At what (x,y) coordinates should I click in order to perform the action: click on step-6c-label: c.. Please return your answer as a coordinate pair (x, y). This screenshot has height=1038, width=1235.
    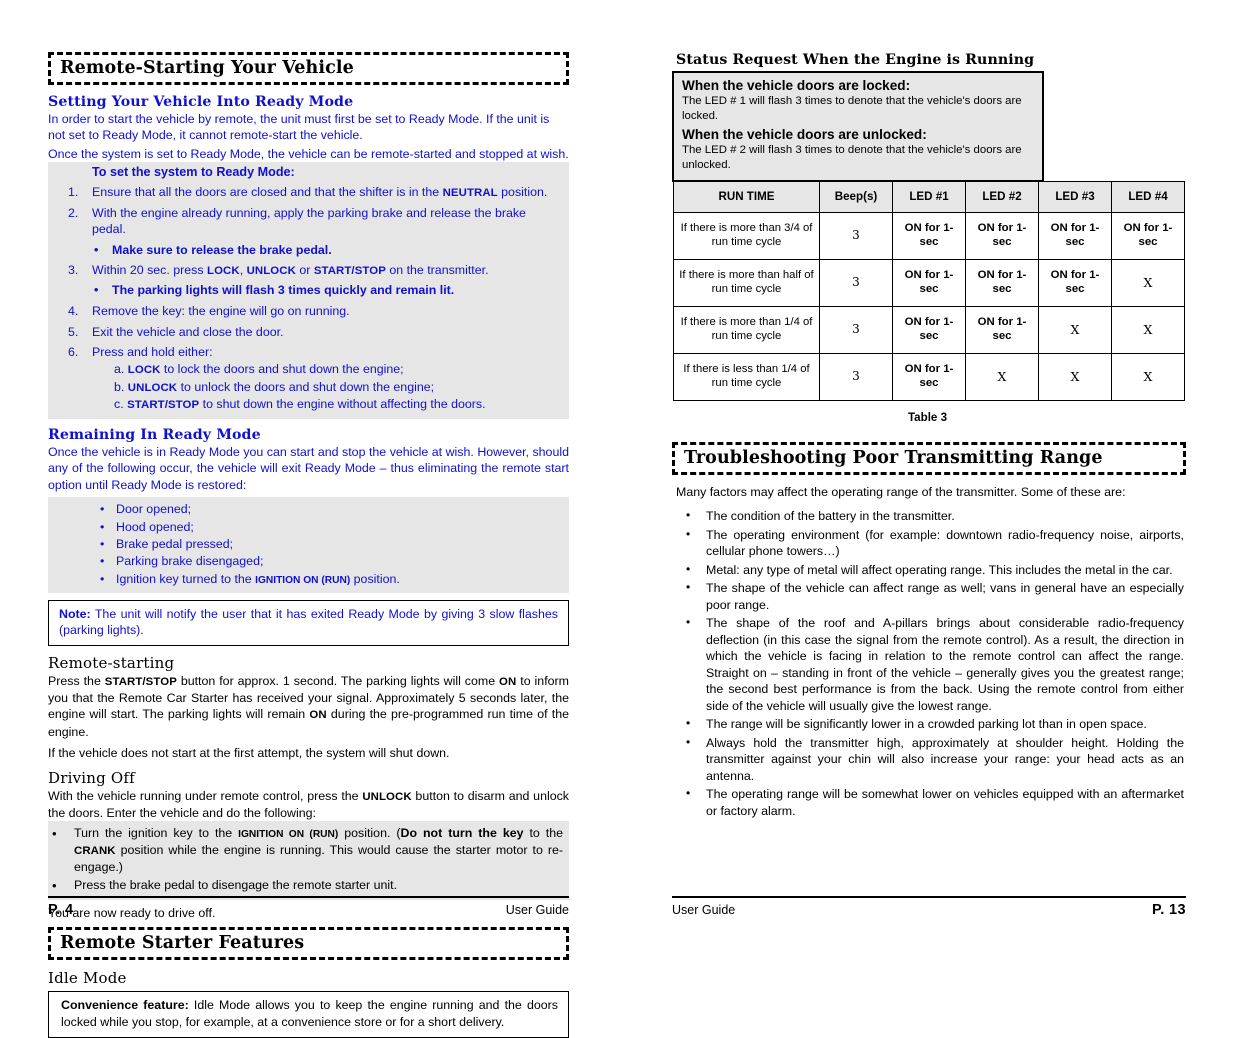
    Looking at the image, I should click on (119, 403).